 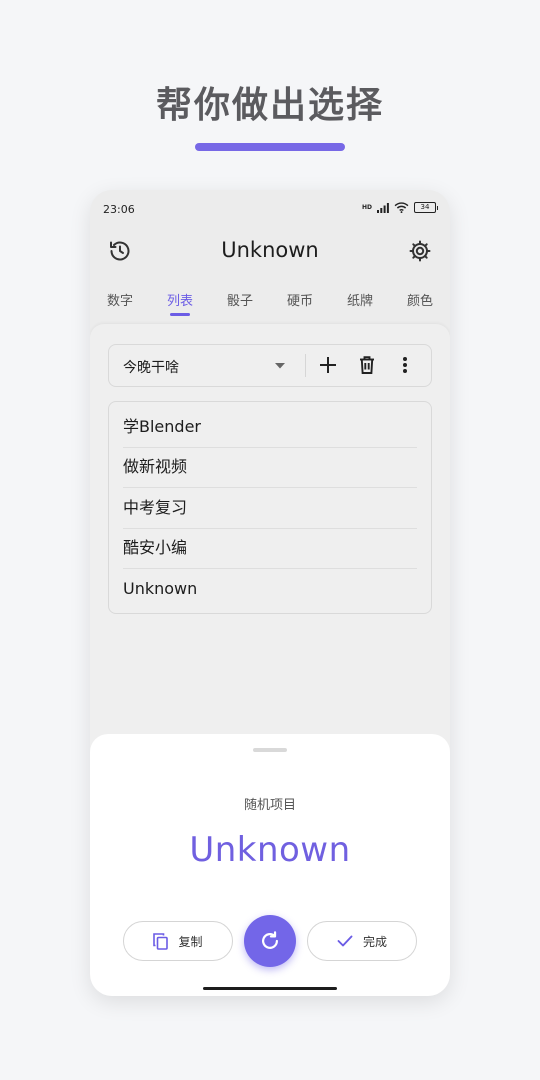 I want to click on result-value: Unknown, so click(x=270, y=850).